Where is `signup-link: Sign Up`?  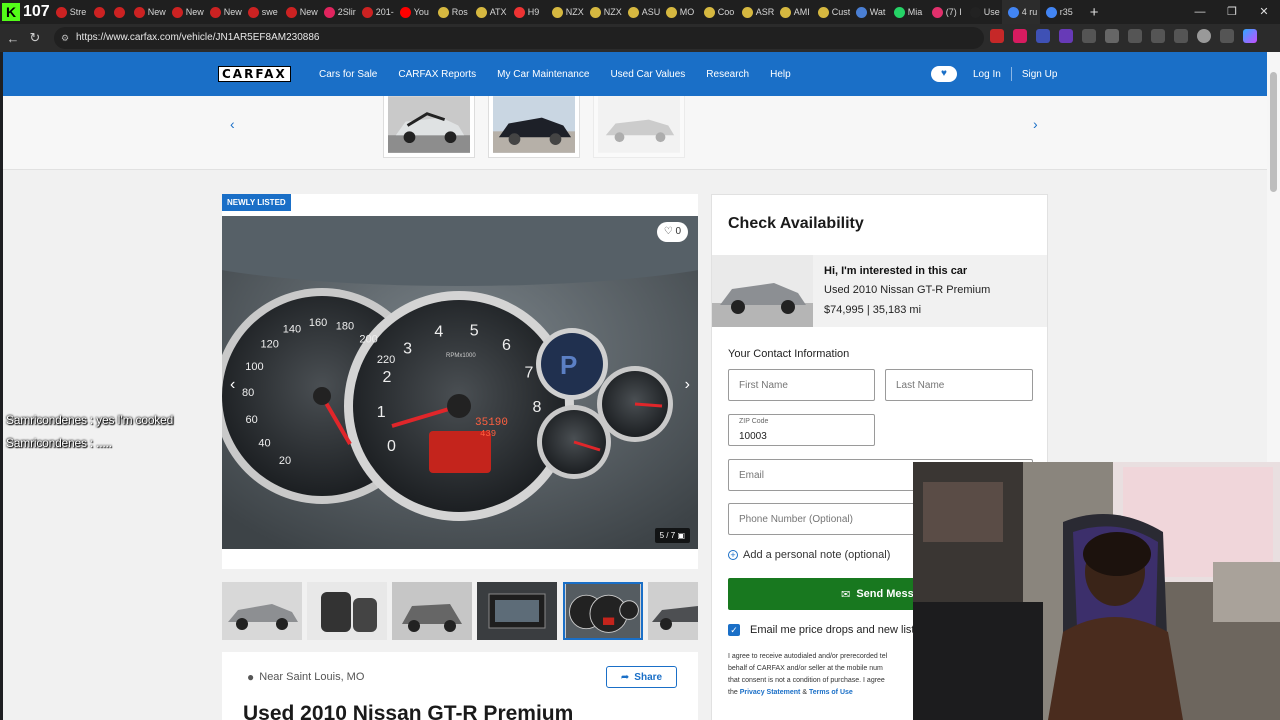 signup-link: Sign Up is located at coordinates (1040, 74).